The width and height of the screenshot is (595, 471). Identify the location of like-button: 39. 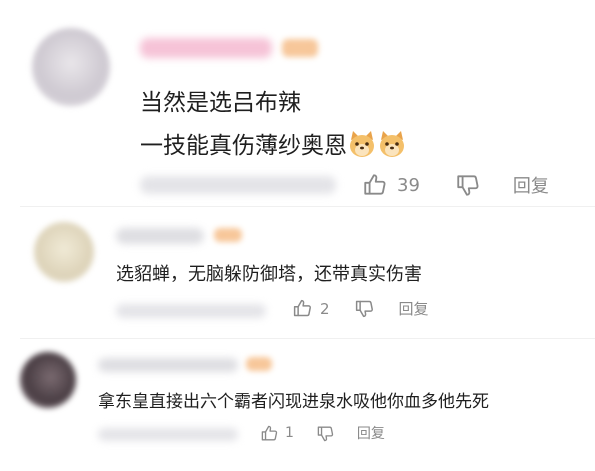
(391, 185).